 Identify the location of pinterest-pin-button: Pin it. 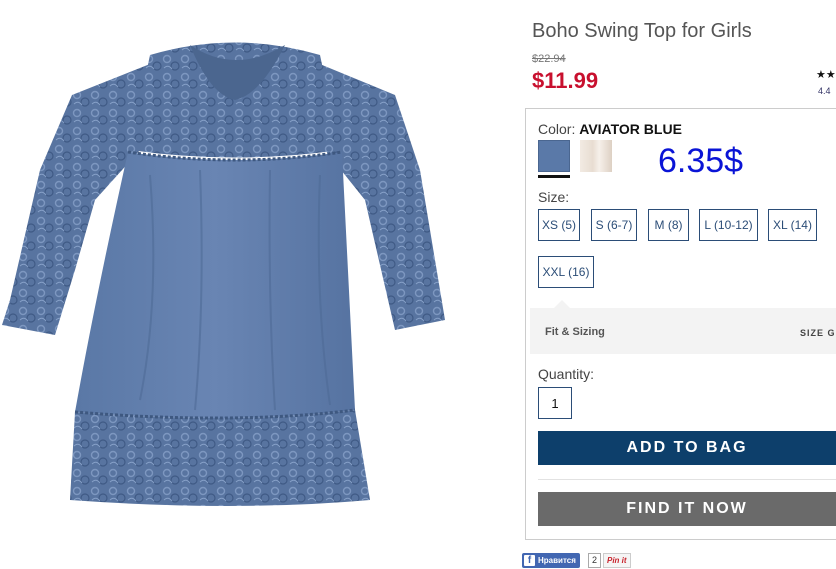
(617, 560).